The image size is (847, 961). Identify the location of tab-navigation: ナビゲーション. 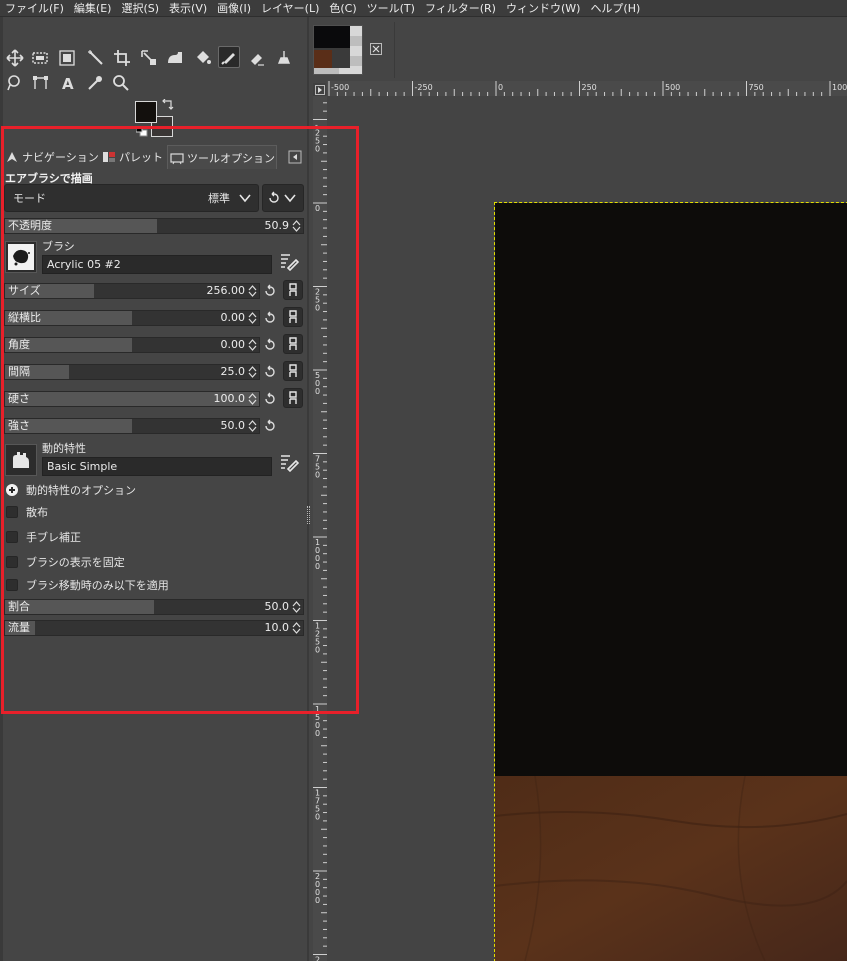
(51, 157).